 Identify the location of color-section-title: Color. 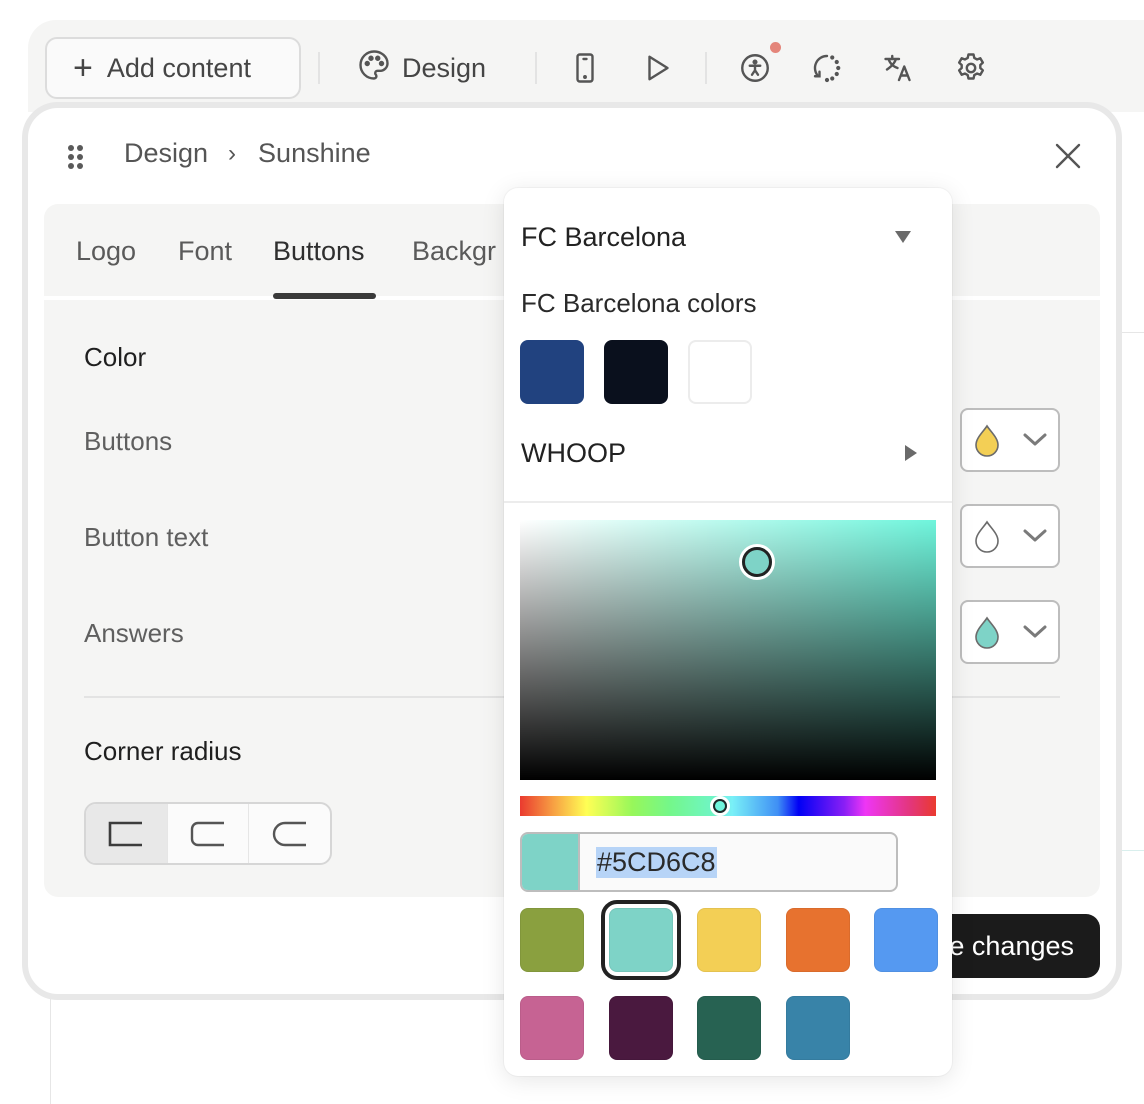
(115, 357).